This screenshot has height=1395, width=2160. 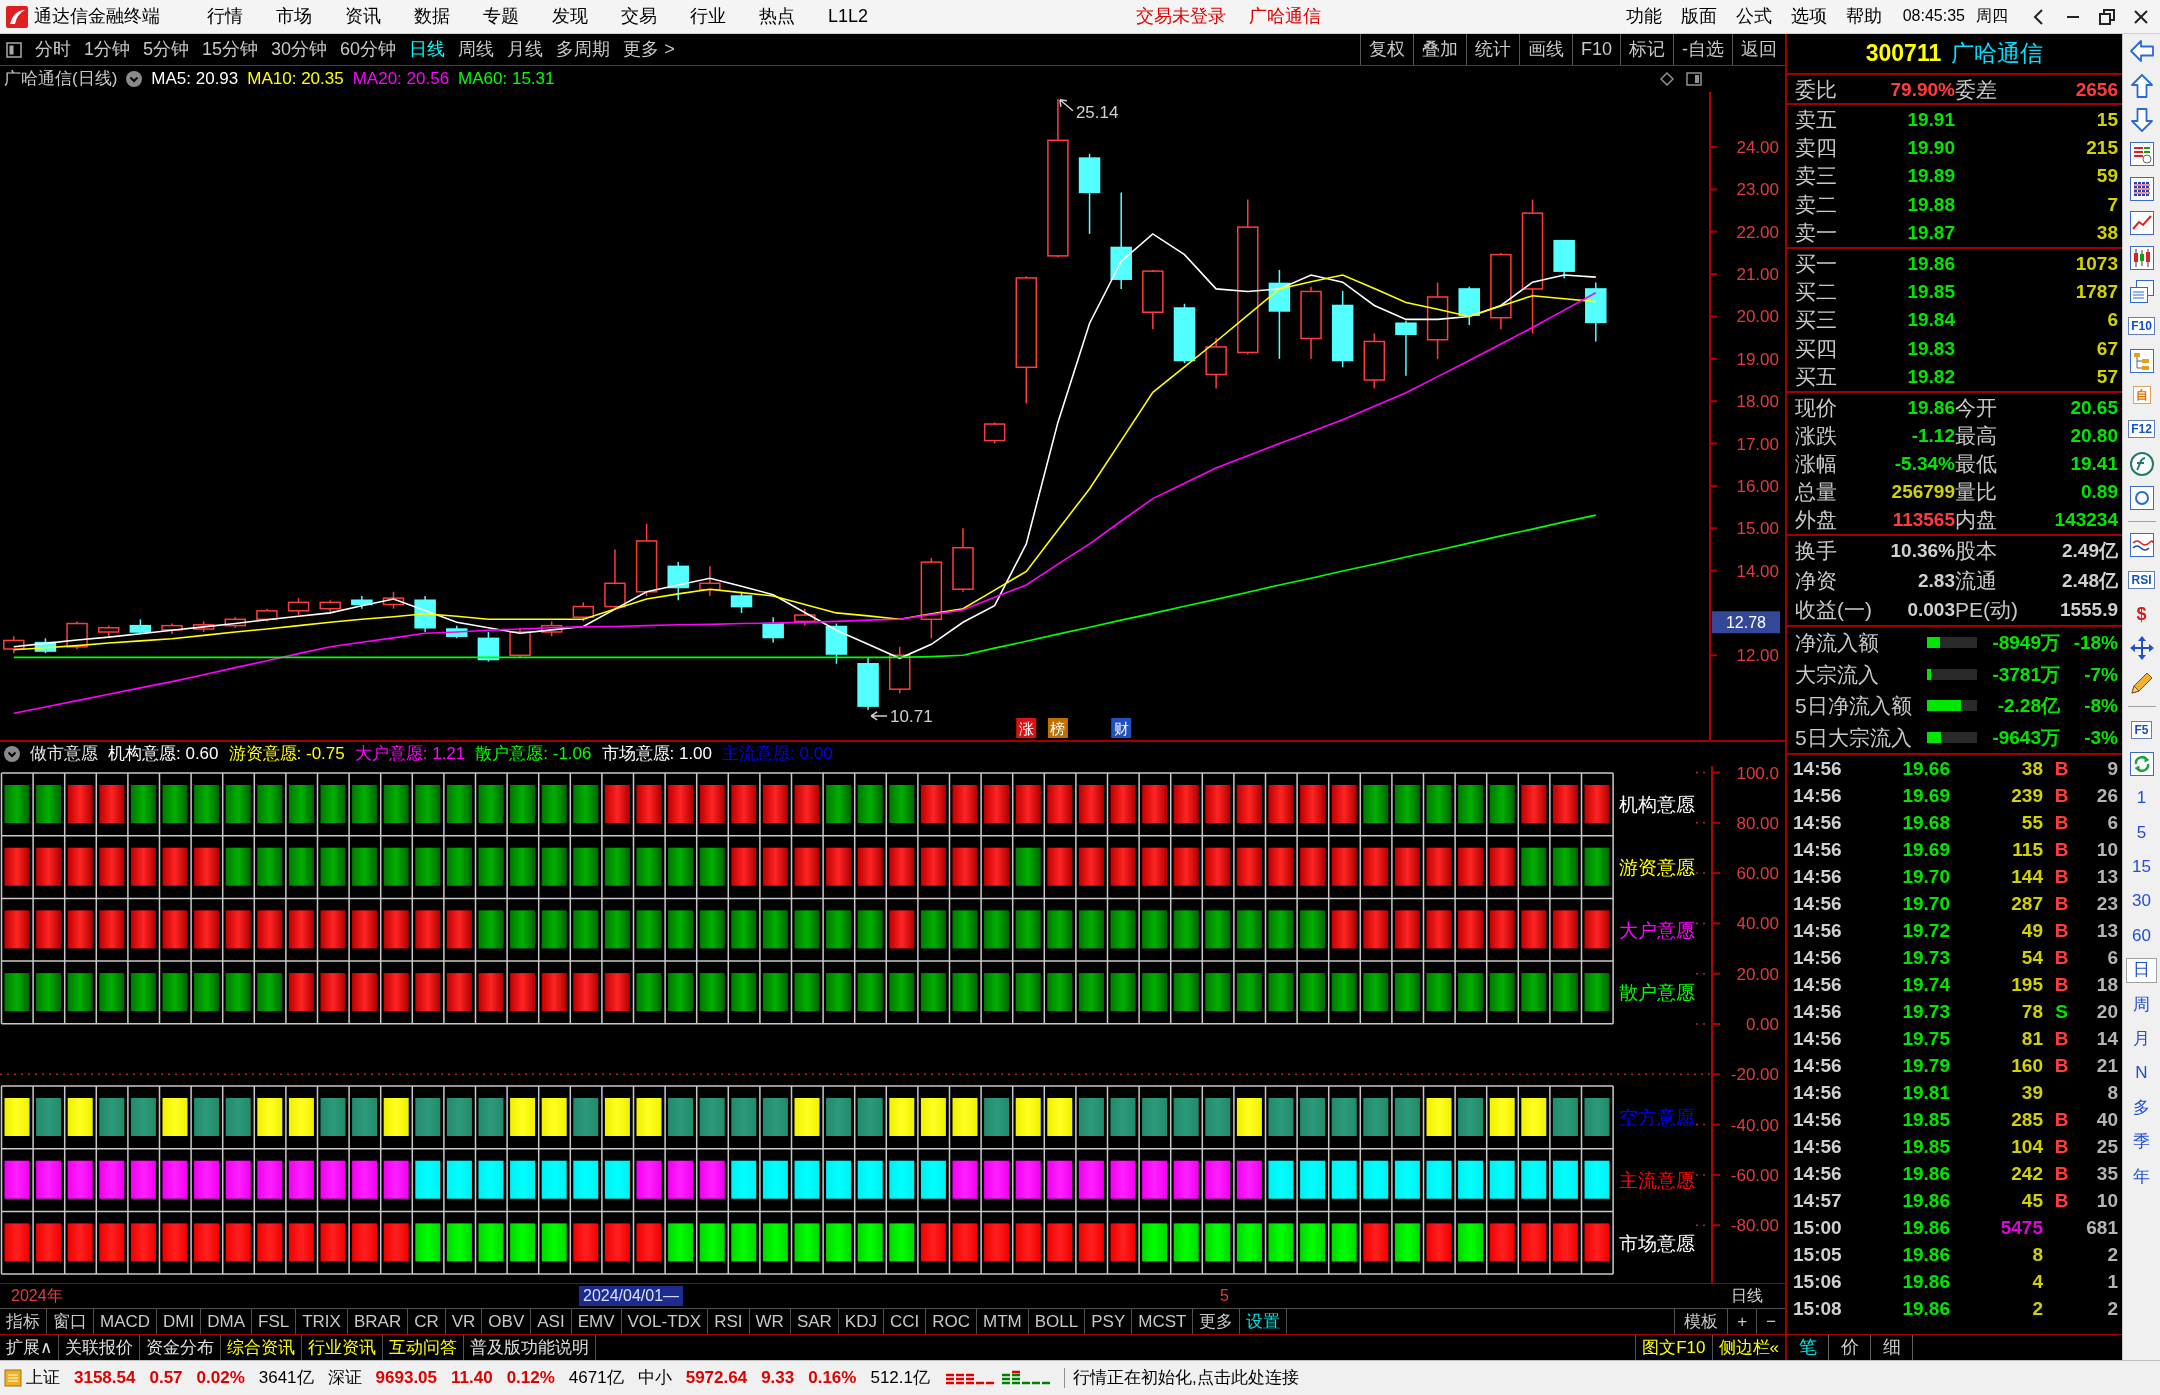 What do you see at coordinates (2141, 936) in the screenshot?
I see `period-button: 60` at bounding box center [2141, 936].